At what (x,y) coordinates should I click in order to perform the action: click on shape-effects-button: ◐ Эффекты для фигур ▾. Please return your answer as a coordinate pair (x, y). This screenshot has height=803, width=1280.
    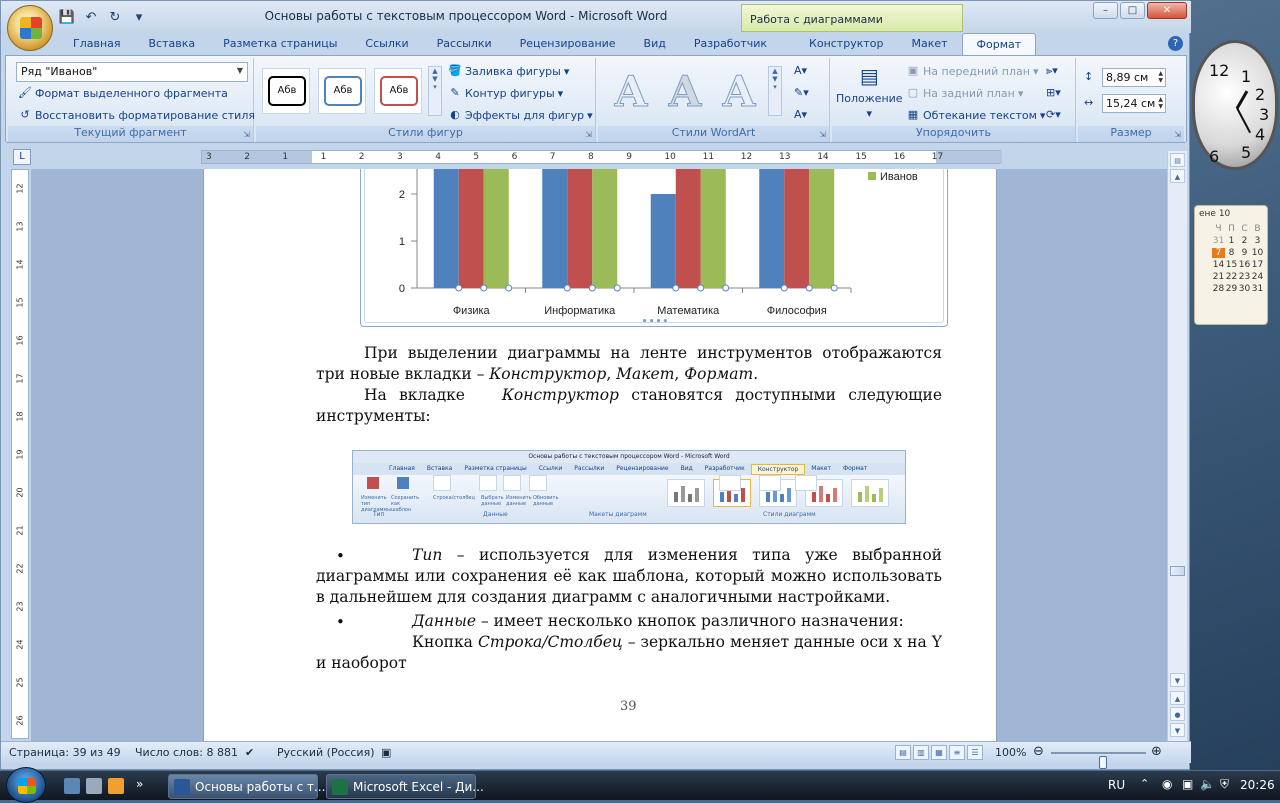
    Looking at the image, I should click on (520, 115).